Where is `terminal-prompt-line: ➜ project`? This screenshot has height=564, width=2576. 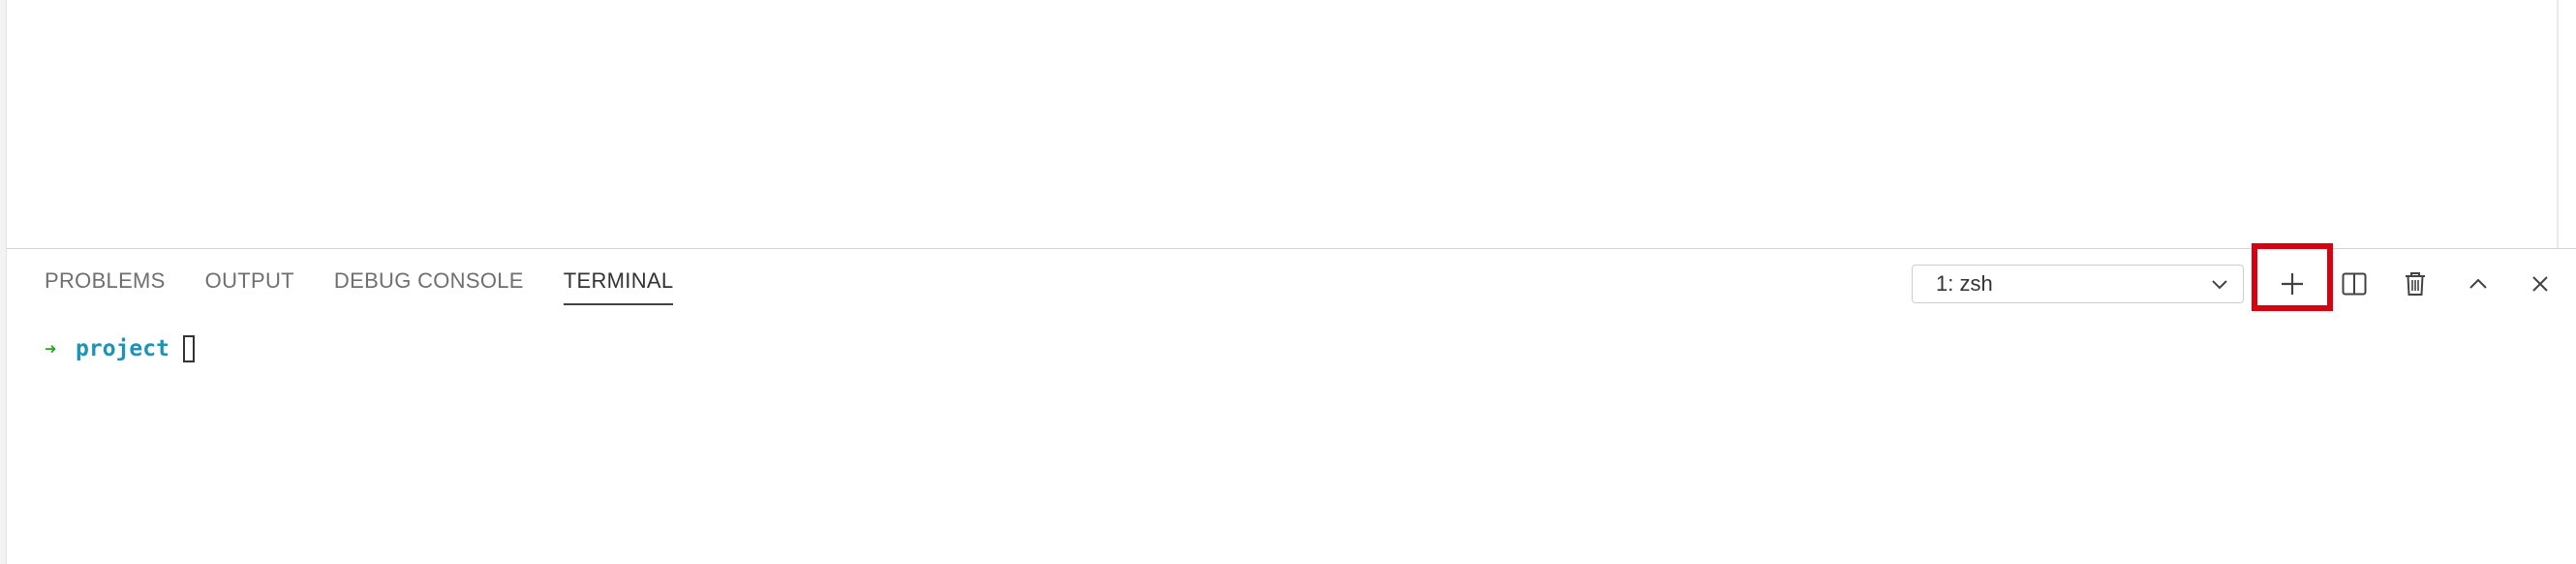 terminal-prompt-line: ➜ project is located at coordinates (120, 348).